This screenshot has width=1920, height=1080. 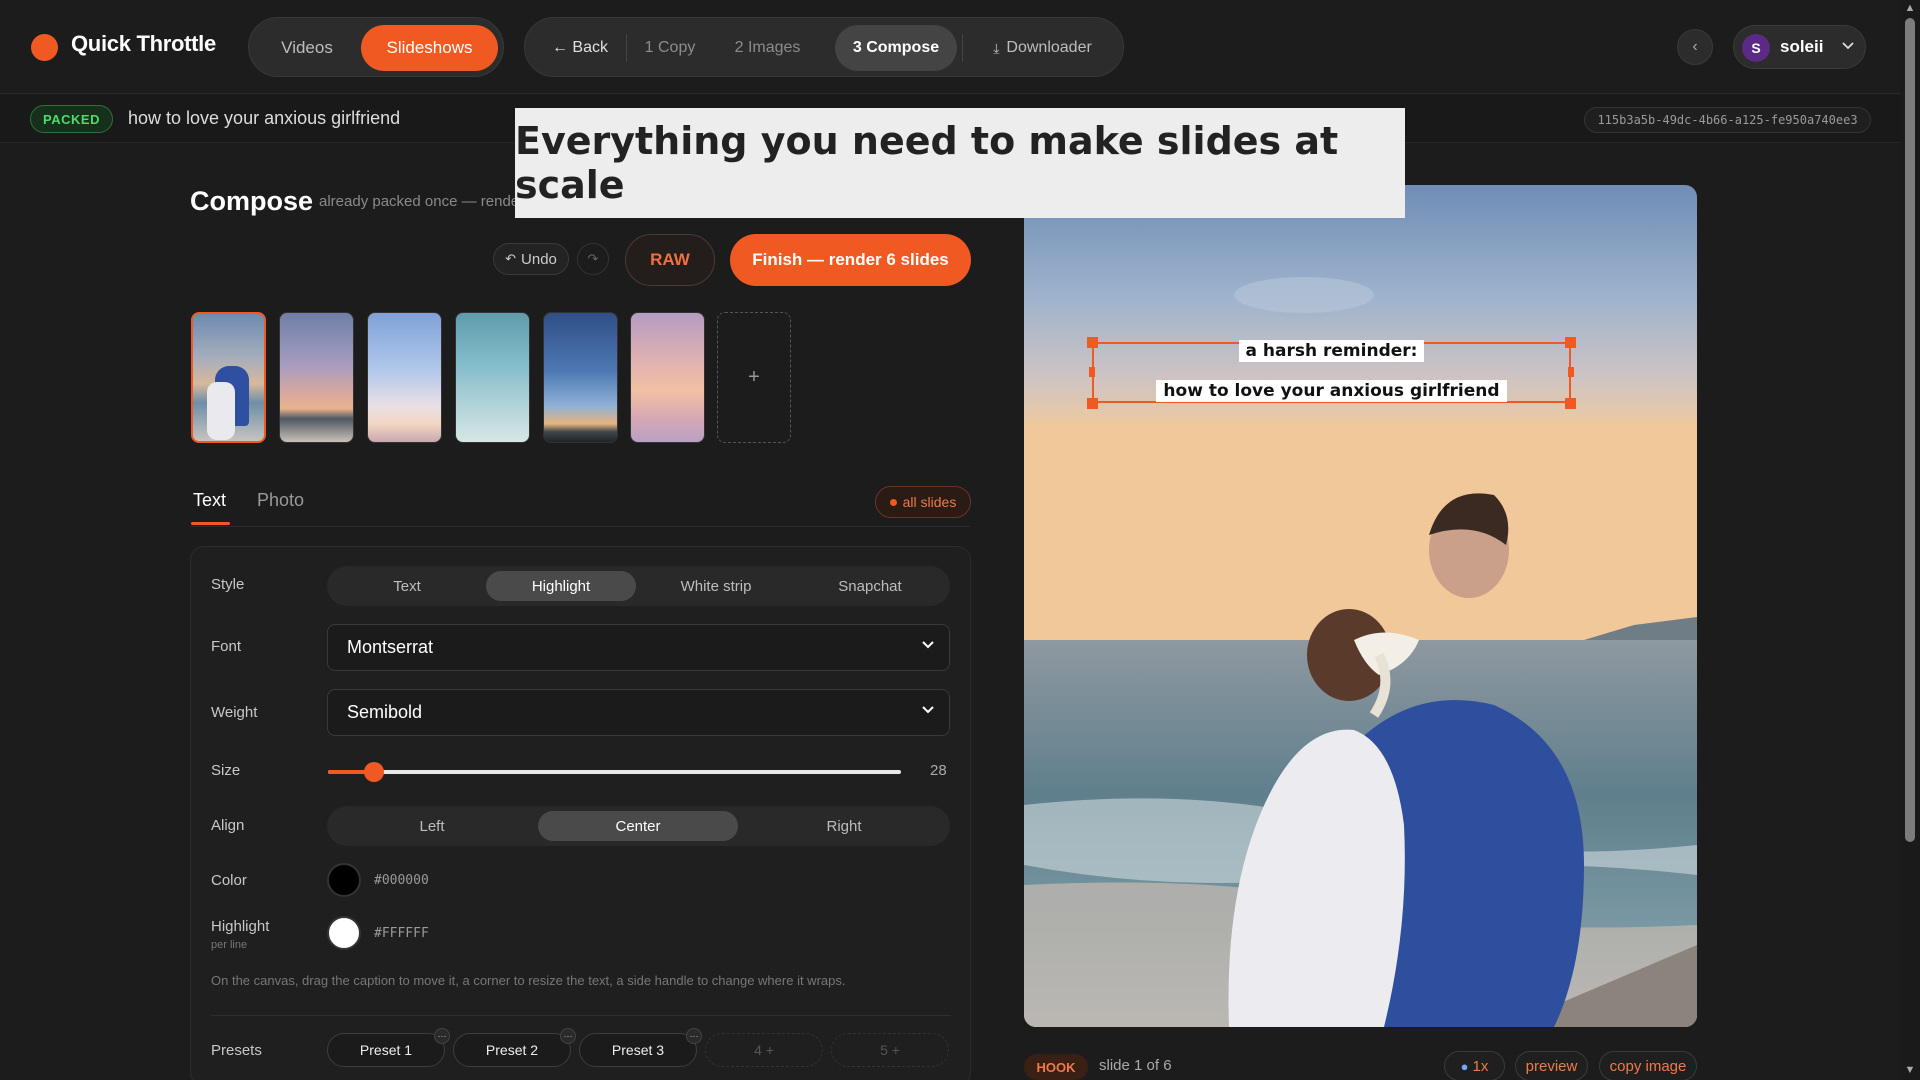 I want to click on preset-5-slot: 5 +, so click(x=890, y=1050).